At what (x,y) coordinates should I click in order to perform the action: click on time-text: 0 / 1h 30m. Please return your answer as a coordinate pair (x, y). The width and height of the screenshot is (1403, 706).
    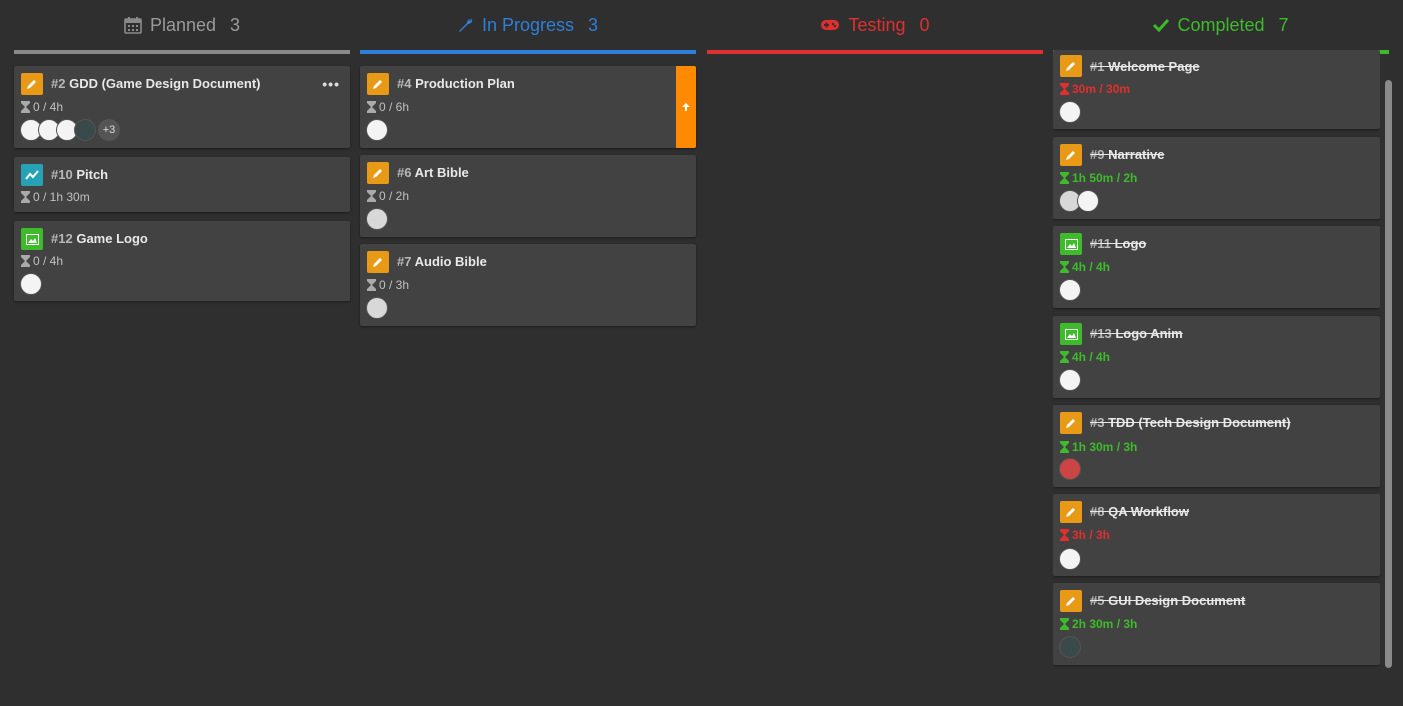
    Looking at the image, I should click on (61, 197).